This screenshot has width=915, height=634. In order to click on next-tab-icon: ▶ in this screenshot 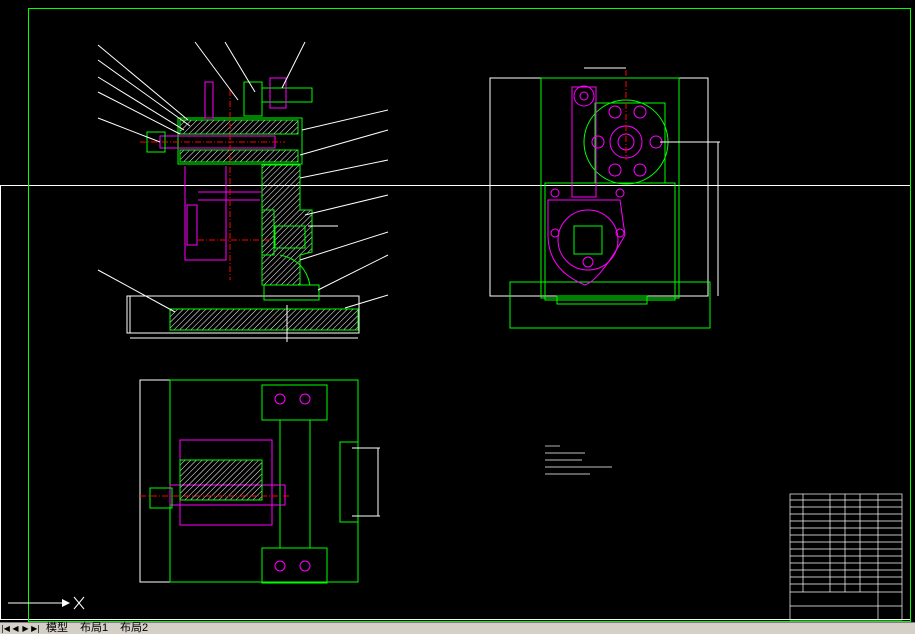, I will do `click(25, 629)`.